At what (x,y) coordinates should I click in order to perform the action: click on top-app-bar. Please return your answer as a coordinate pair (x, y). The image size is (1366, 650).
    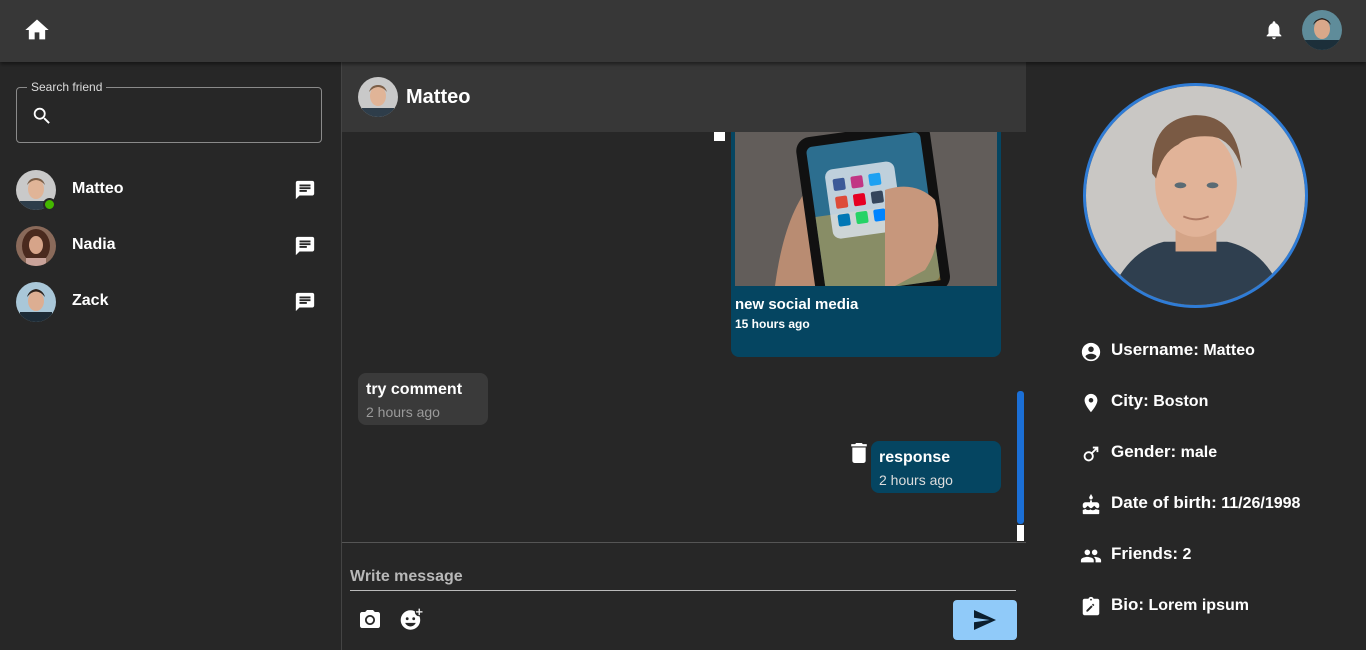
    Looking at the image, I should click on (683, 31).